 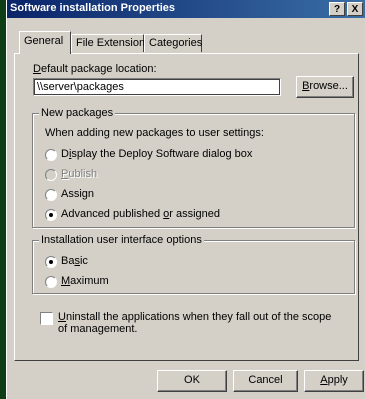 I want to click on tab-general-label: General, so click(x=44, y=41).